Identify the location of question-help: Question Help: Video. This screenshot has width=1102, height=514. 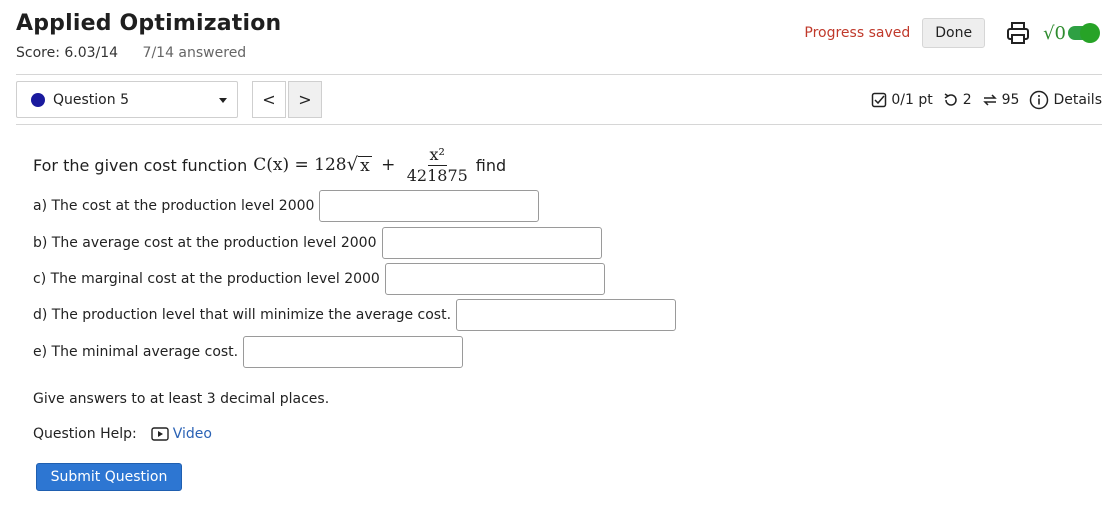
(122, 434).